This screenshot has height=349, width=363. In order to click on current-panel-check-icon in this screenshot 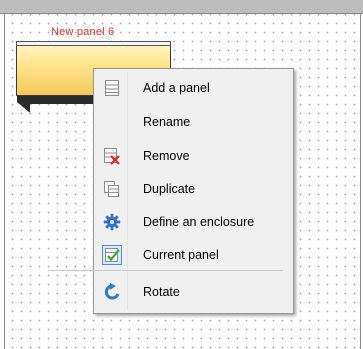, I will do `click(112, 255)`.